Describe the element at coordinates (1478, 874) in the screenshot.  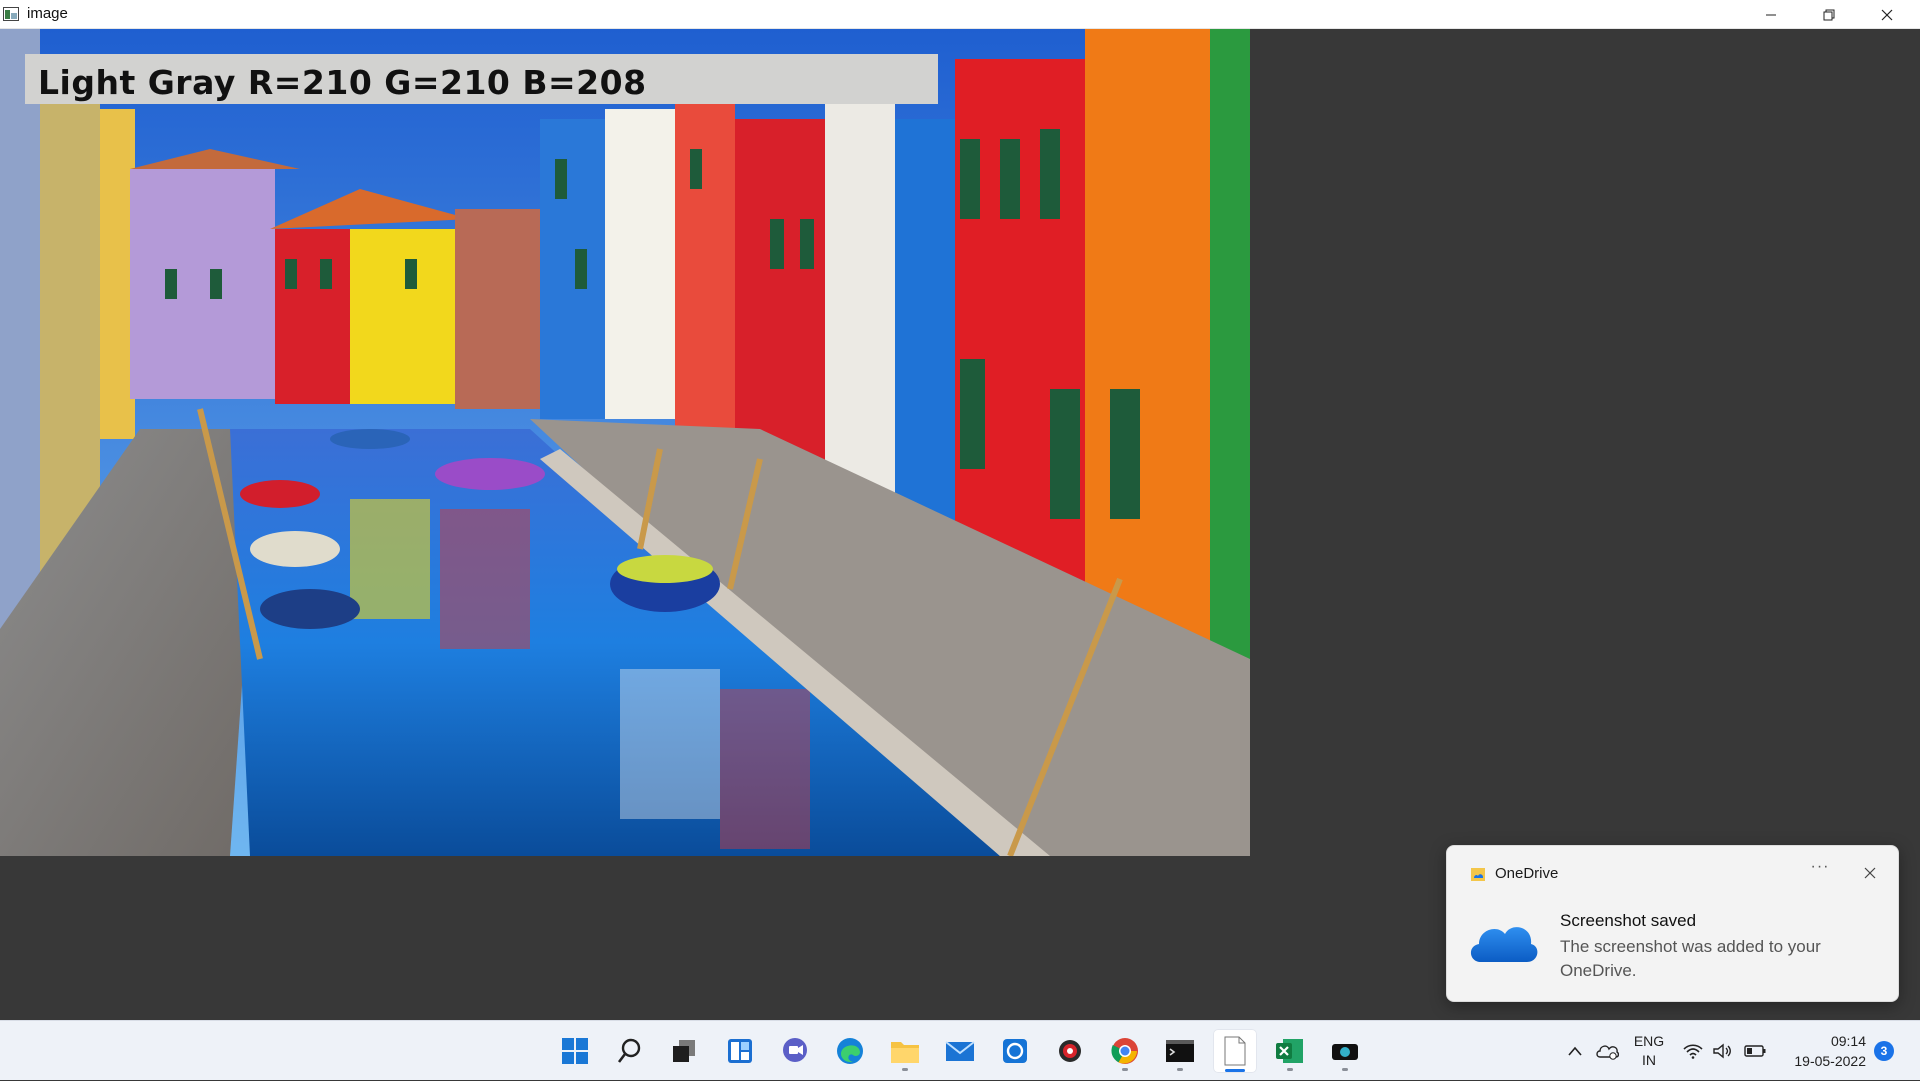
I see `onedrive-app-icon` at that location.